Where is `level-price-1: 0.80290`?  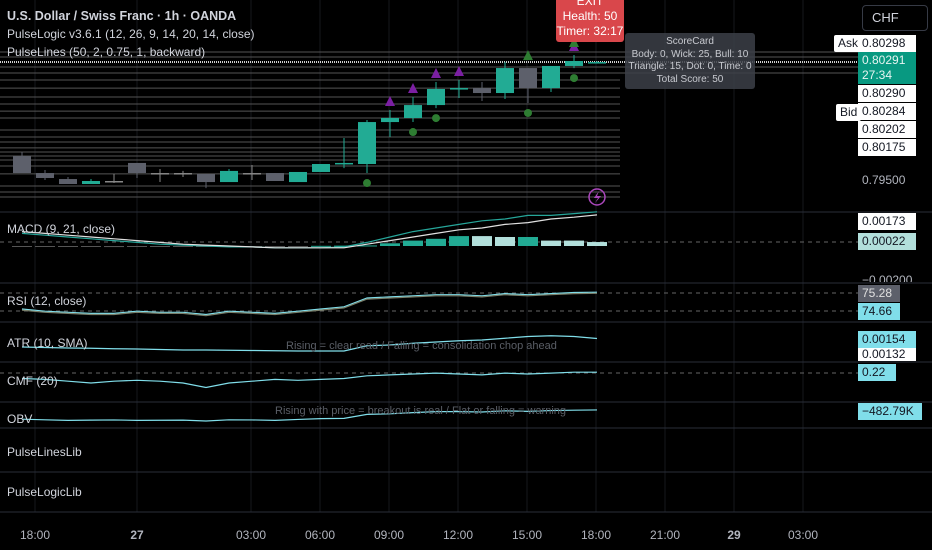
level-price-1: 0.80290 is located at coordinates (887, 93).